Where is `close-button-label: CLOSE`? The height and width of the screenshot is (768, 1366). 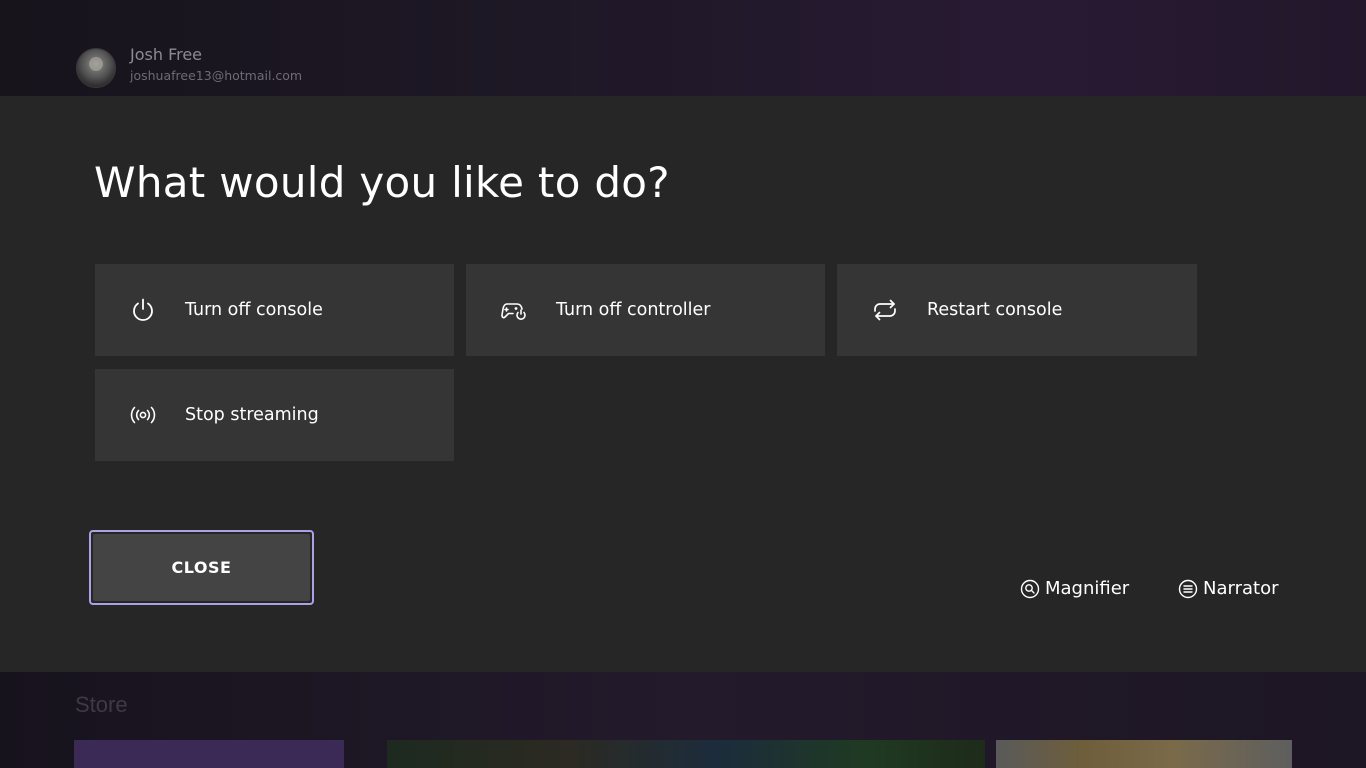
close-button-label: CLOSE is located at coordinates (201, 567).